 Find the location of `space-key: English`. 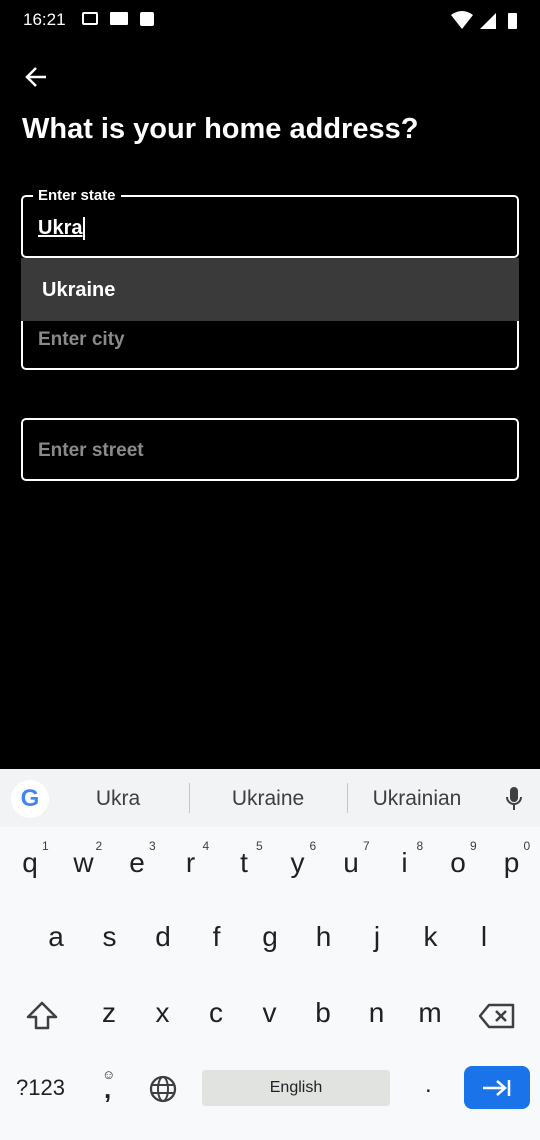

space-key: English is located at coordinates (296, 1088).